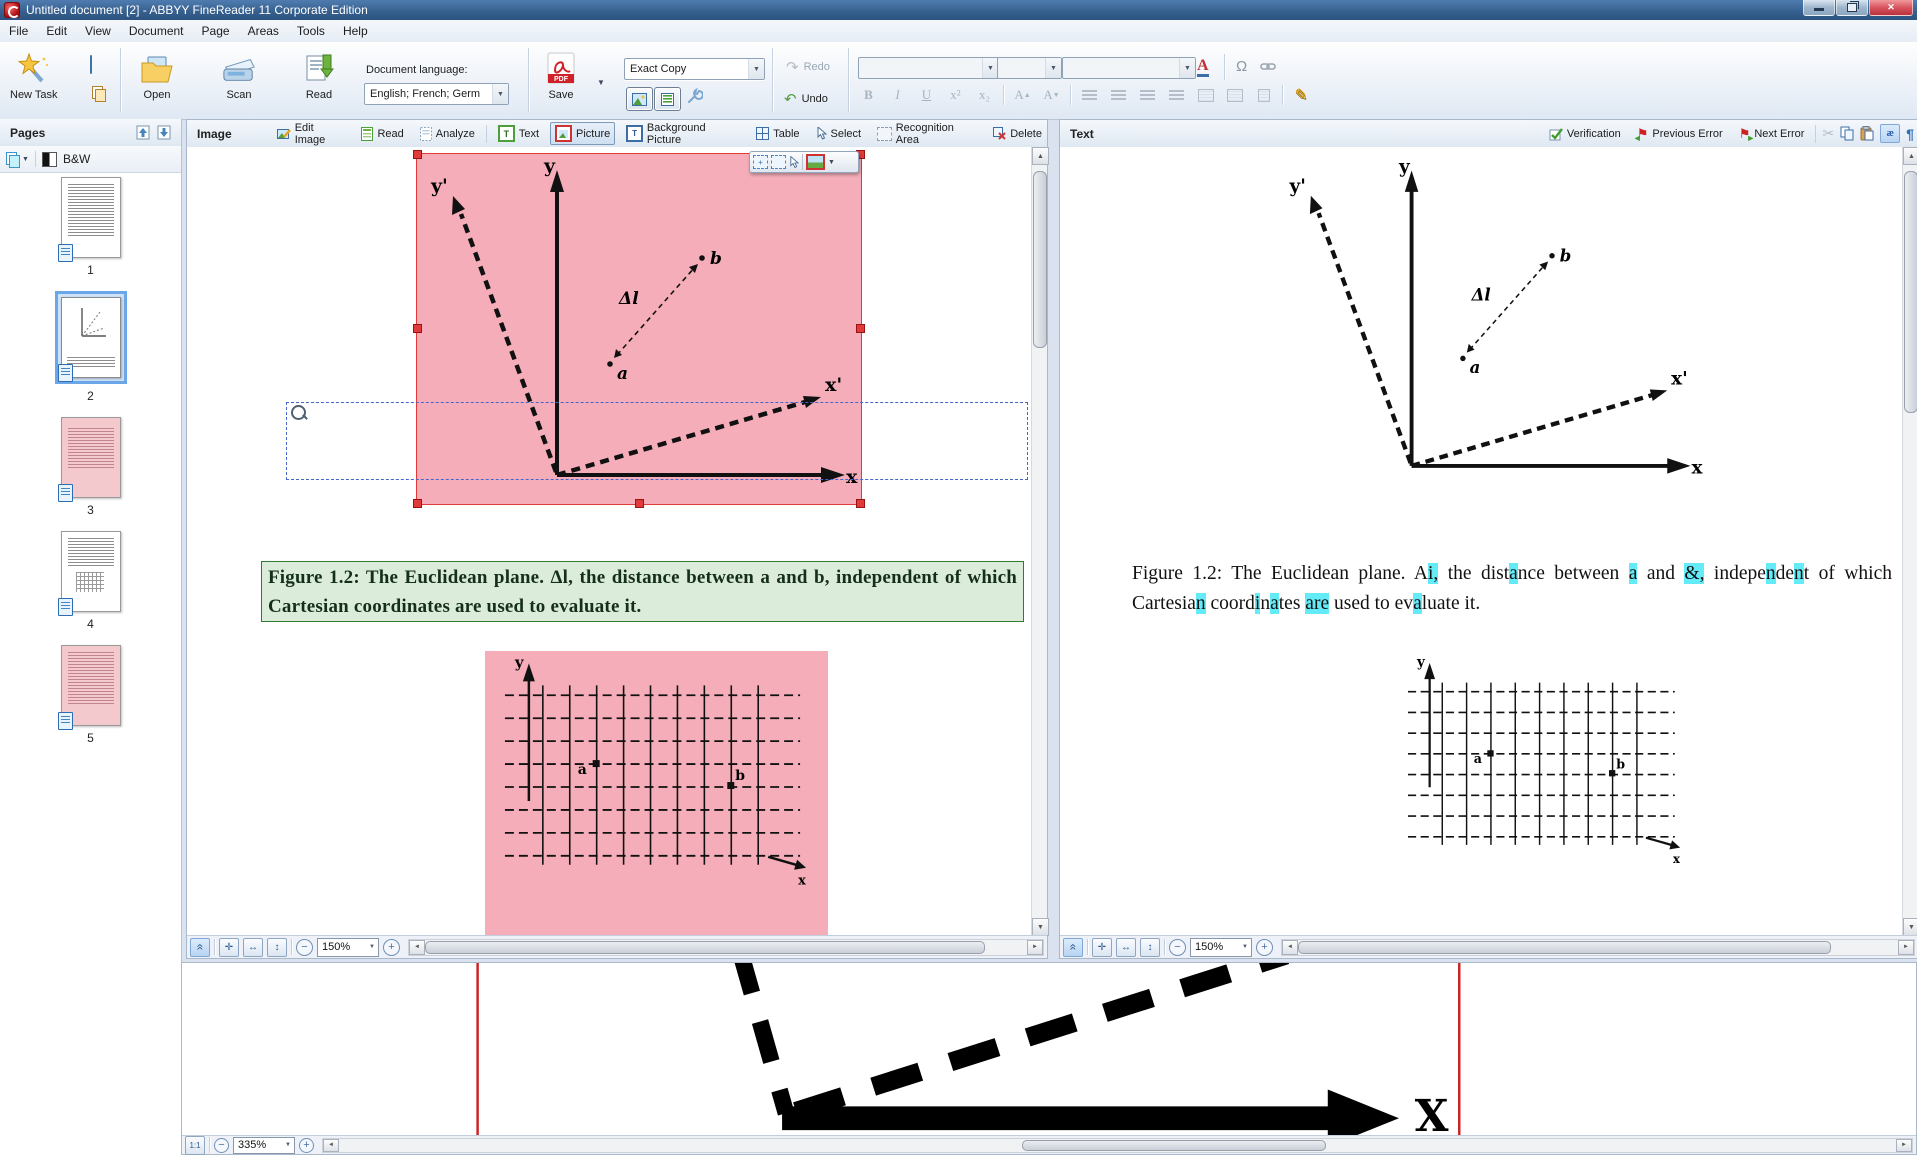 The width and height of the screenshot is (1917, 1155). What do you see at coordinates (806, 99) in the screenshot?
I see `undo-button: ↶ Undo` at bounding box center [806, 99].